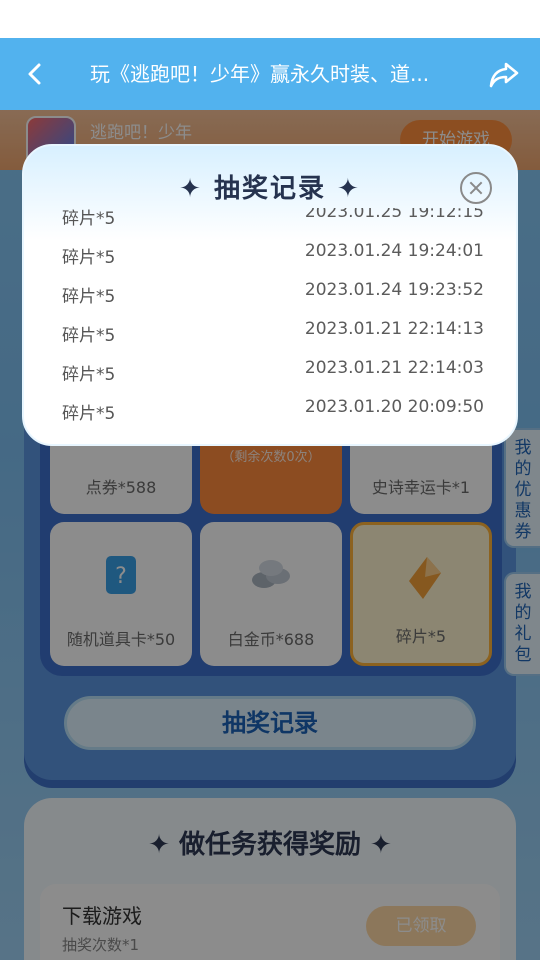 This screenshot has width=540, height=960. What do you see at coordinates (270, 408) in the screenshot?
I see `record-row: 碎片*5 2023.01.20 20:09:50` at bounding box center [270, 408].